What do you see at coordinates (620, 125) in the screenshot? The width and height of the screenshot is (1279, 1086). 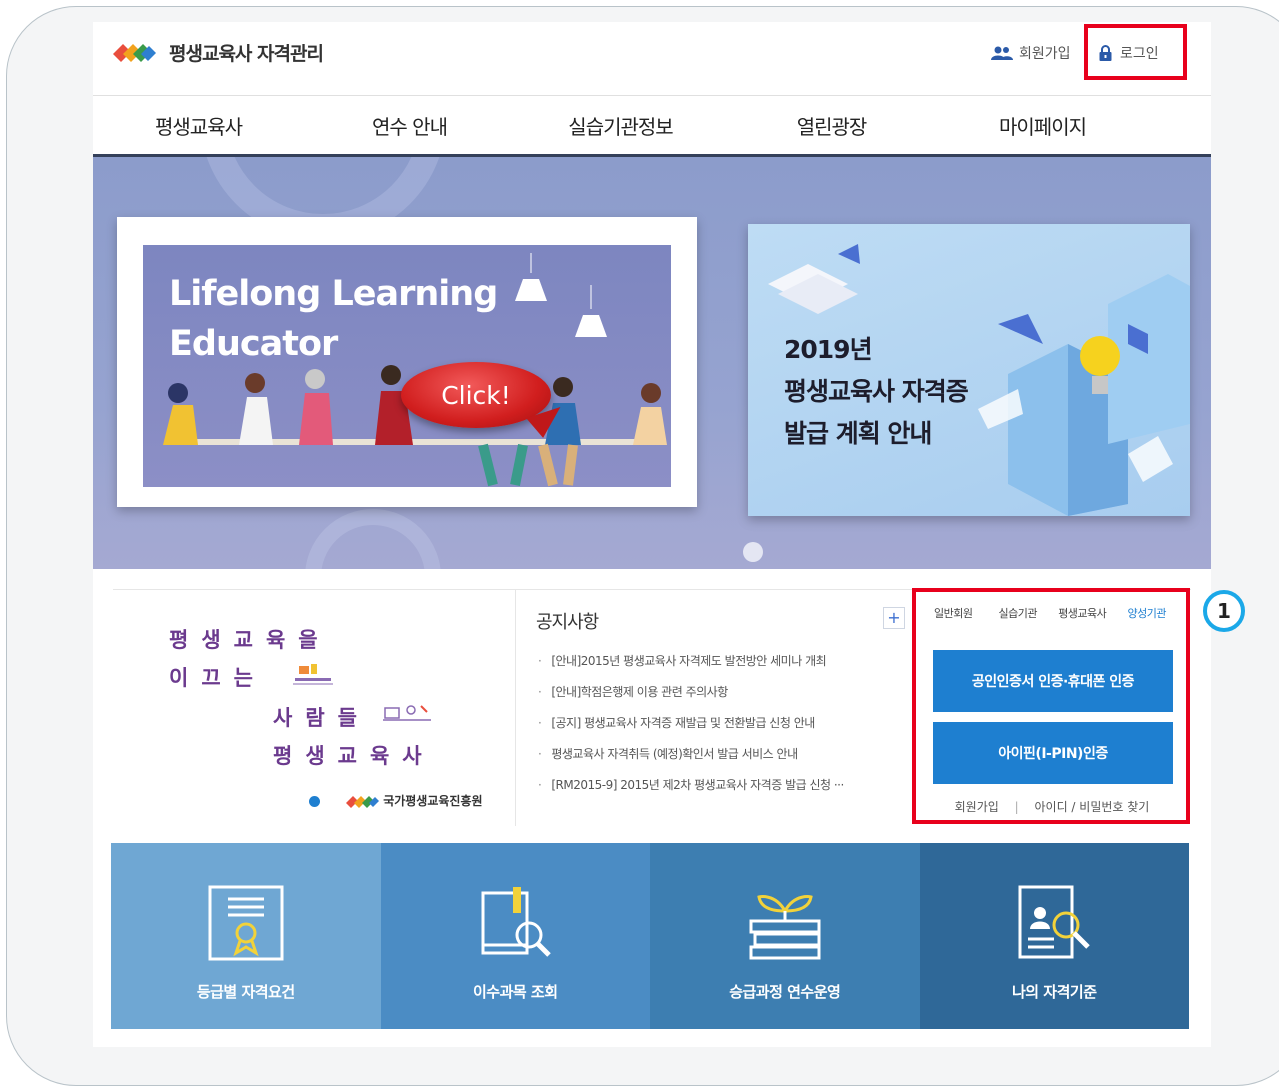 I see `nav-item-practice-institutions: 실습기관정보` at bounding box center [620, 125].